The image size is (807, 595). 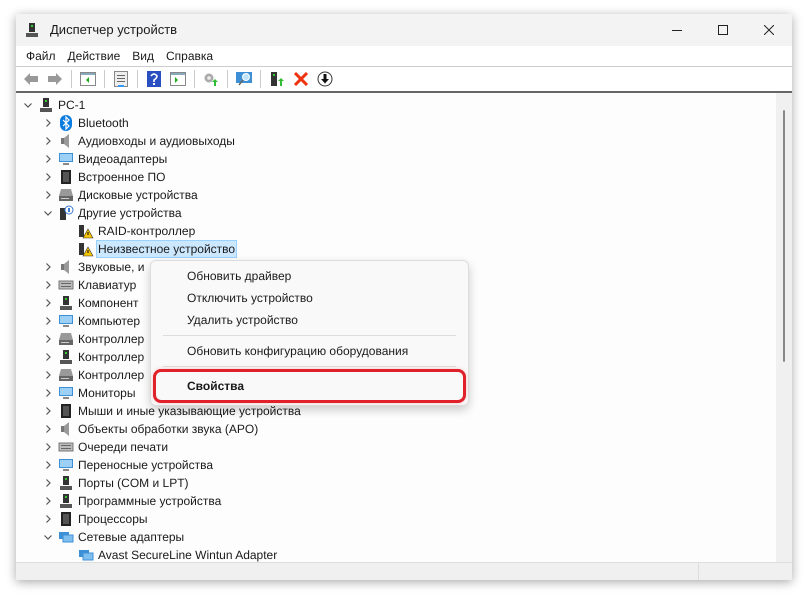 I want to click on tree-item: RAID-контроллер, so click(x=146, y=231).